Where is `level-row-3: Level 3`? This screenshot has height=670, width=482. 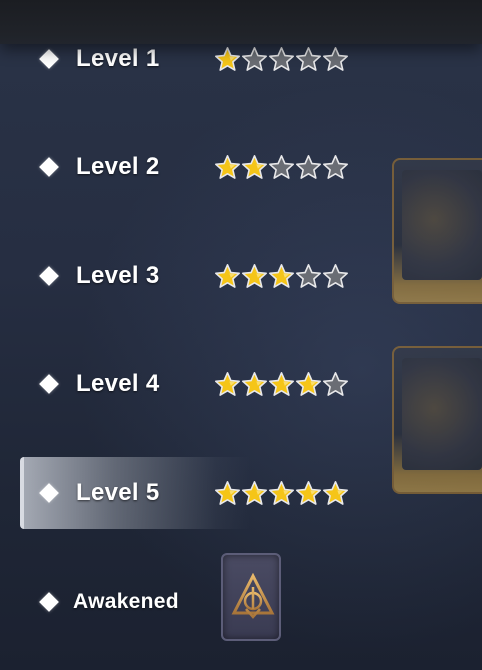 level-row-3: Level 3 is located at coordinates (241, 276).